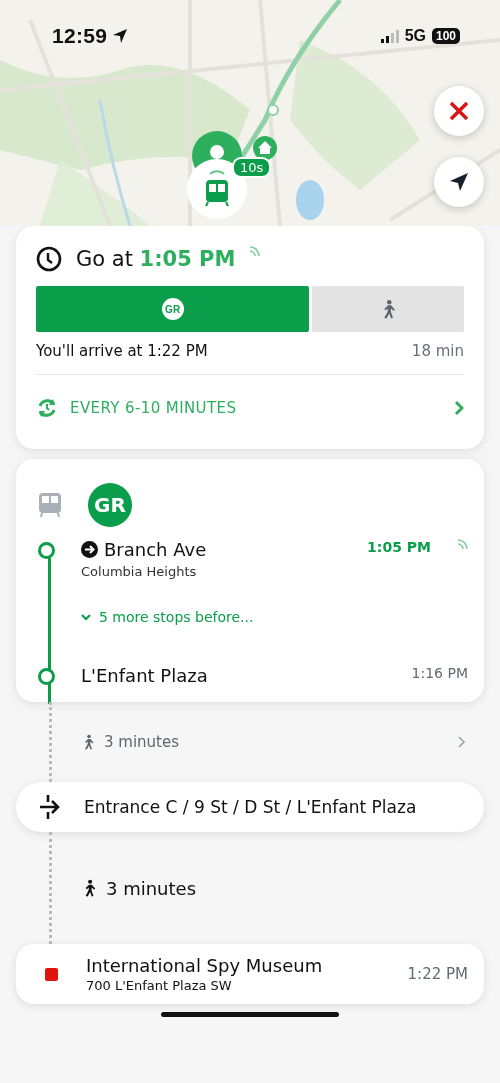 The height and width of the screenshot is (1083, 500). What do you see at coordinates (155, 549) in the screenshot?
I see `stop-name: Branch Ave` at bounding box center [155, 549].